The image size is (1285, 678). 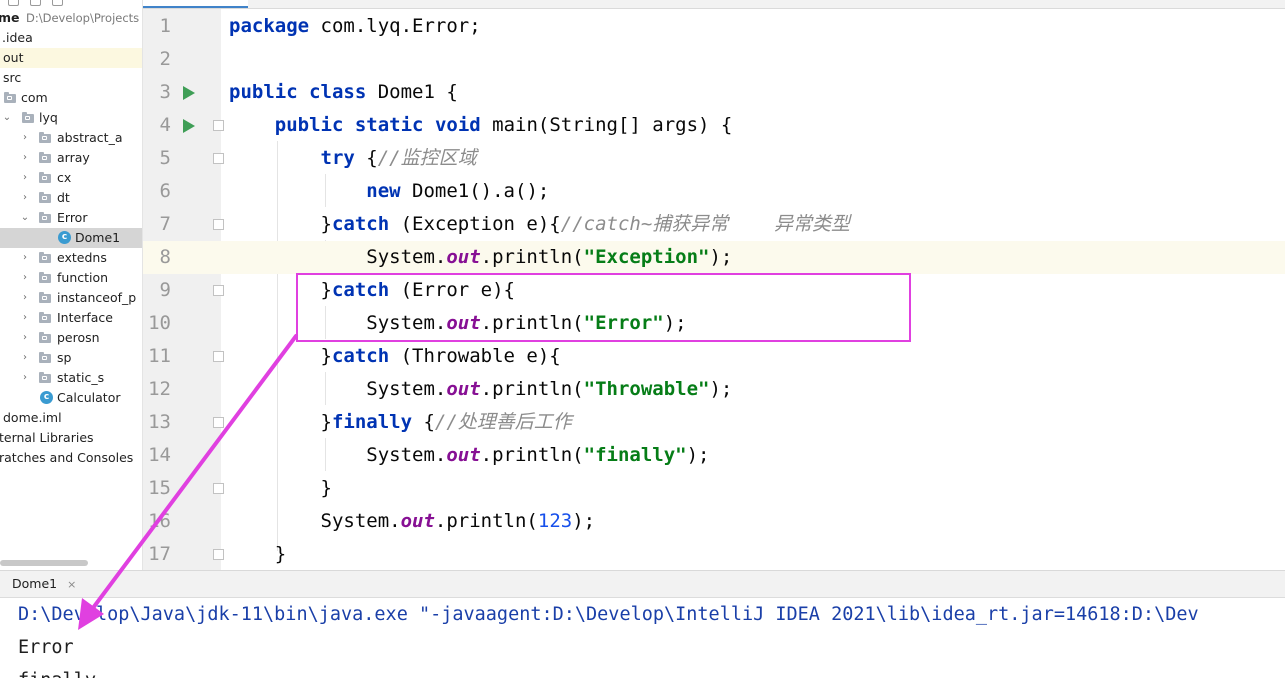 I want to click on code-token: (Throwable e){, so click(x=475, y=356).